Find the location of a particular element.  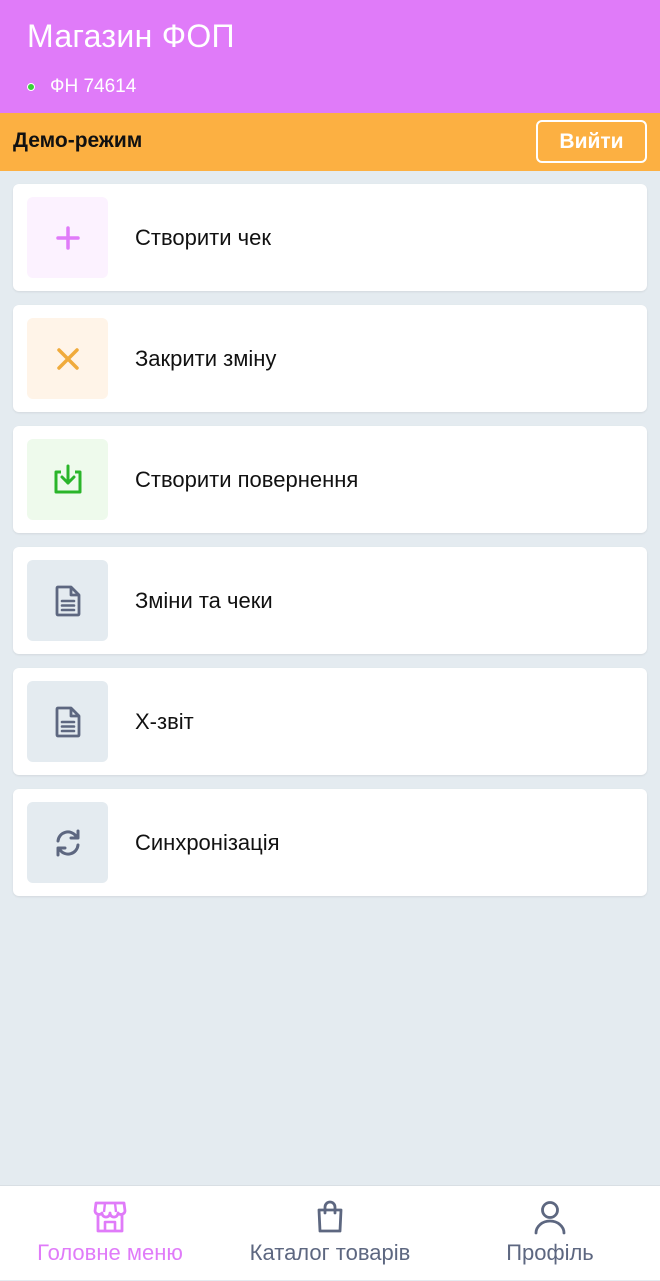

menu-item-create-return: Створити повернення is located at coordinates (330, 479).